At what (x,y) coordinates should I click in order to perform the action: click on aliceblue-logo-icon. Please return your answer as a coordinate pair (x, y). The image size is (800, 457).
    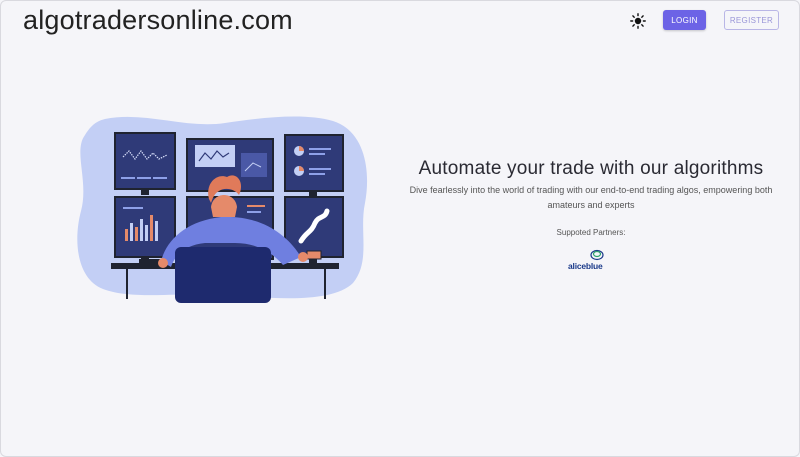
    Looking at the image, I should click on (597, 255).